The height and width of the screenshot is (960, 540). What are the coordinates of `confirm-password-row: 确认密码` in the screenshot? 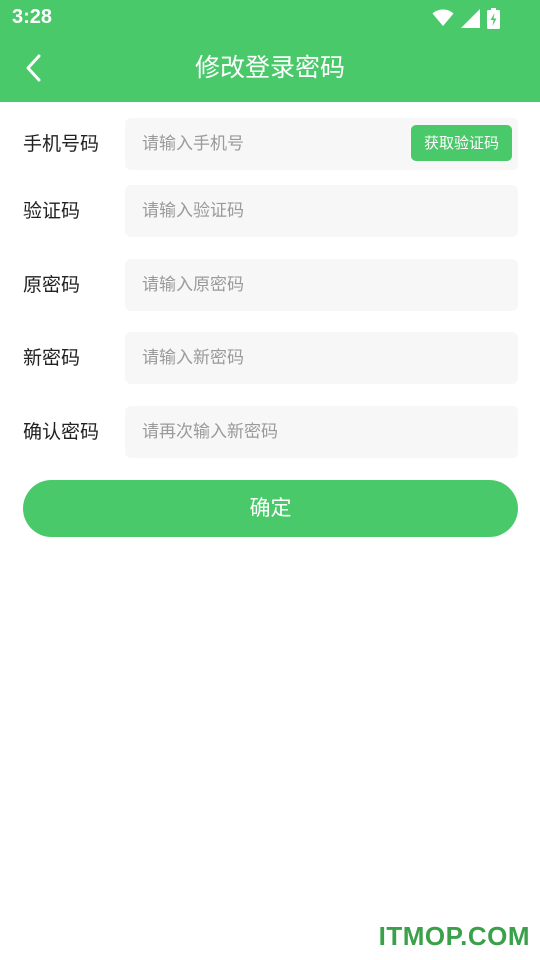 It's located at (270, 432).